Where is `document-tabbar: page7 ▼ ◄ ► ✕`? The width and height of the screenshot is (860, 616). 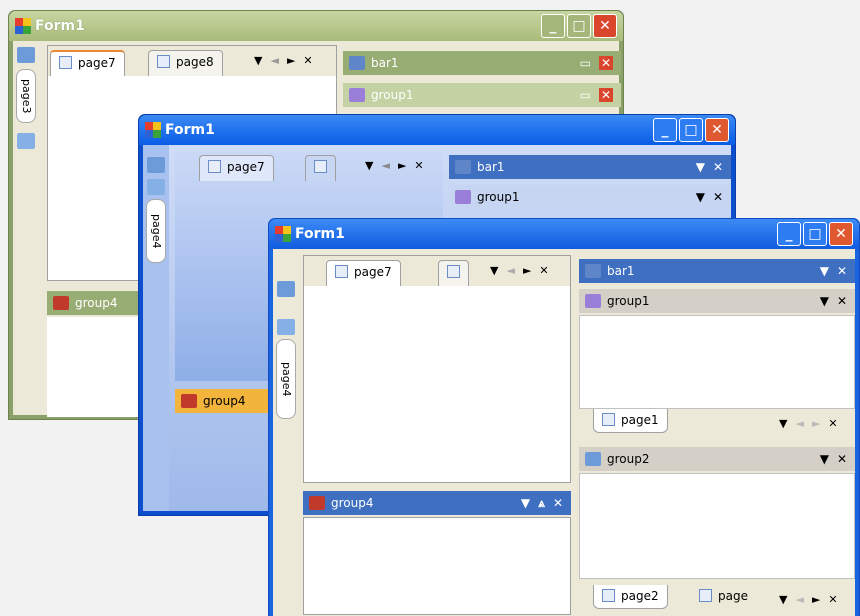 document-tabbar: page7 ▼ ◄ ► ✕ is located at coordinates (309, 166).